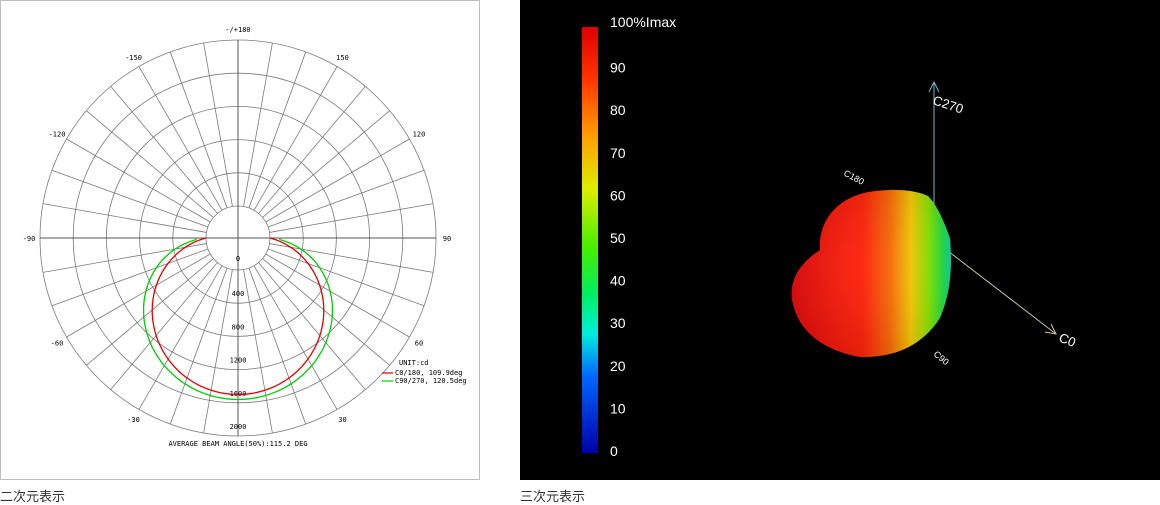 The image size is (1160, 505). What do you see at coordinates (419, 135) in the screenshot?
I see `angle-label: 120` at bounding box center [419, 135].